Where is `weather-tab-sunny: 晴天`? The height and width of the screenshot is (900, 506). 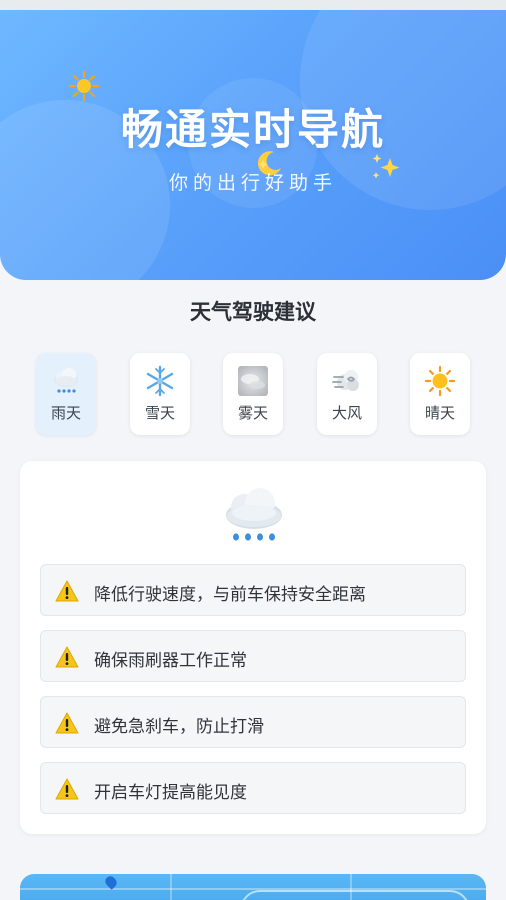
weather-tab-sunny: 晴天 is located at coordinates (440, 394).